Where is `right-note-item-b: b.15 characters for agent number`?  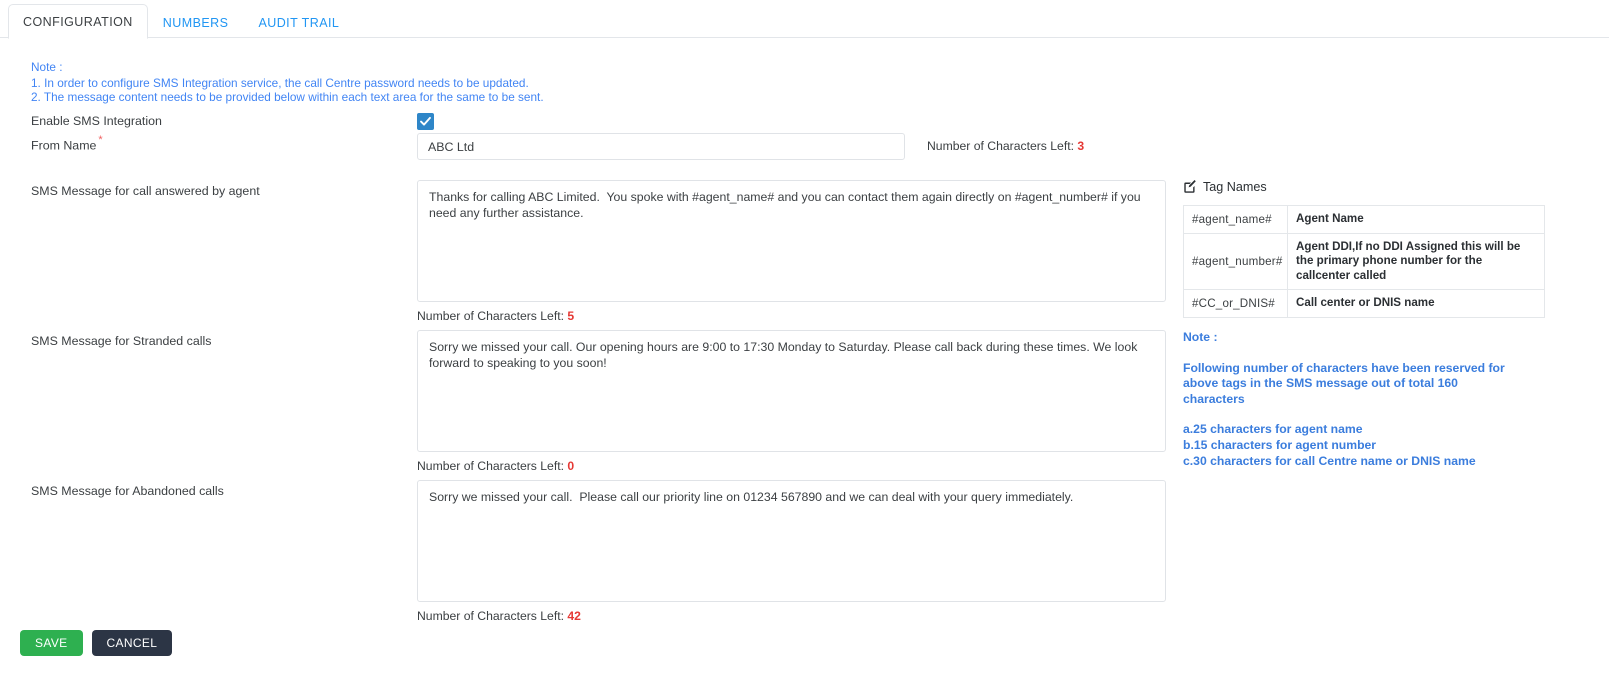 right-note-item-b: b.15 characters for agent number is located at coordinates (1280, 444).